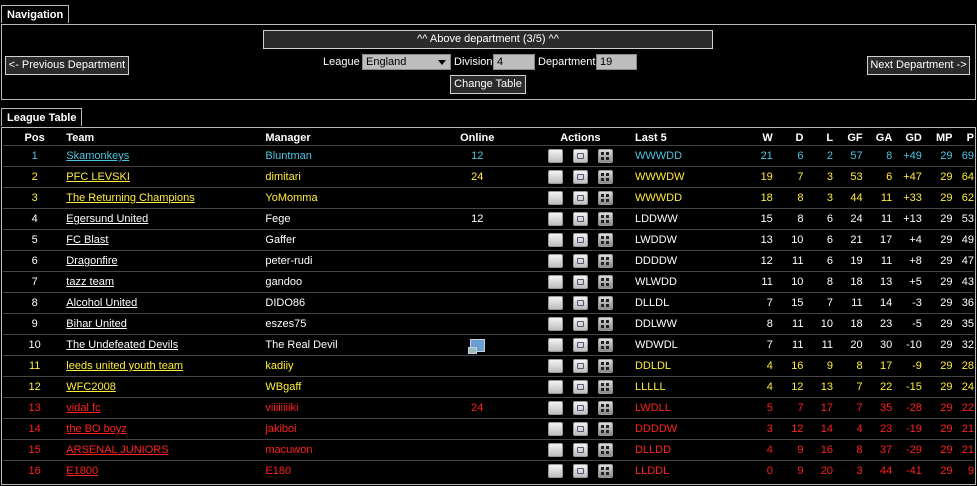 The width and height of the screenshot is (977, 486). What do you see at coordinates (514, 62) in the screenshot?
I see `division-field: 4` at bounding box center [514, 62].